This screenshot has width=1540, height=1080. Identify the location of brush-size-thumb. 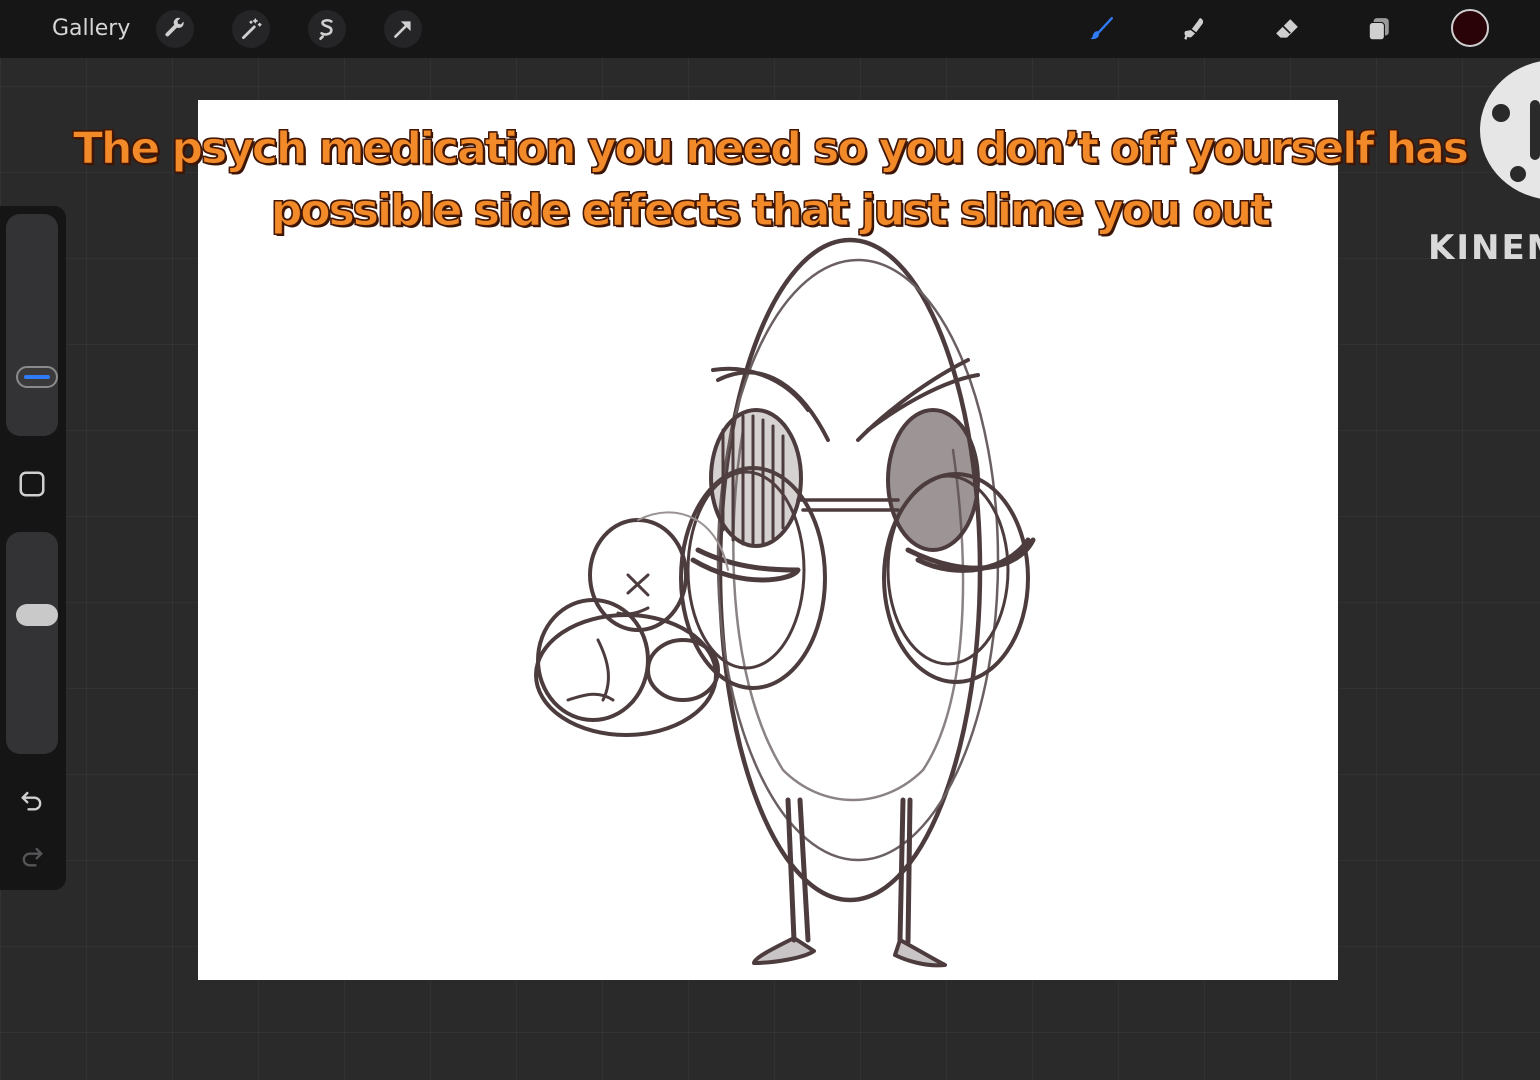
(37, 377).